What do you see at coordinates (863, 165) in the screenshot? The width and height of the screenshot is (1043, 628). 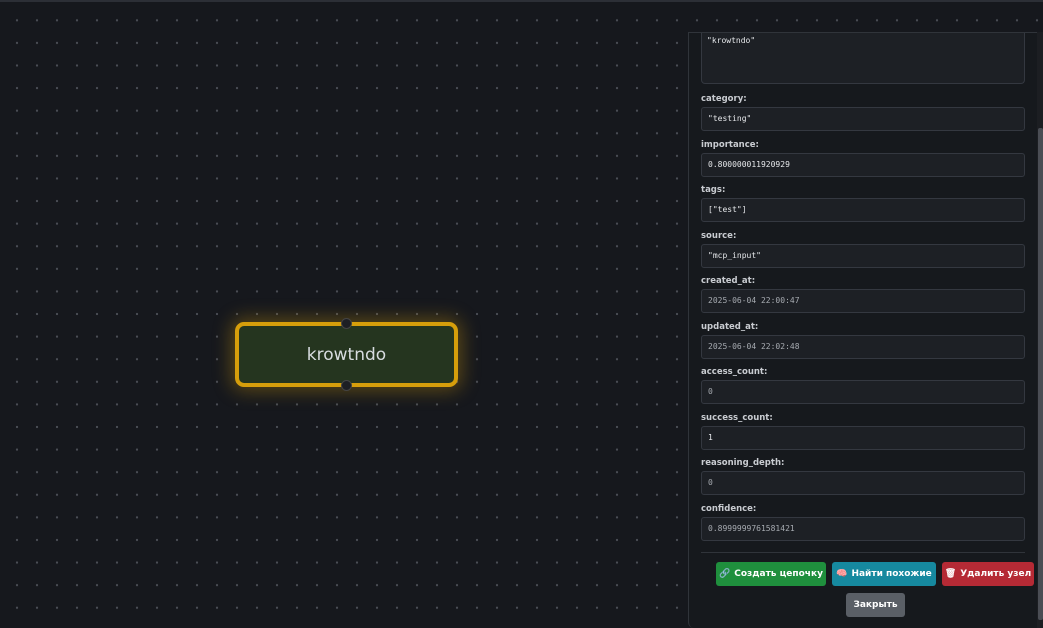 I see `field-value: 0.800000011920929` at bounding box center [863, 165].